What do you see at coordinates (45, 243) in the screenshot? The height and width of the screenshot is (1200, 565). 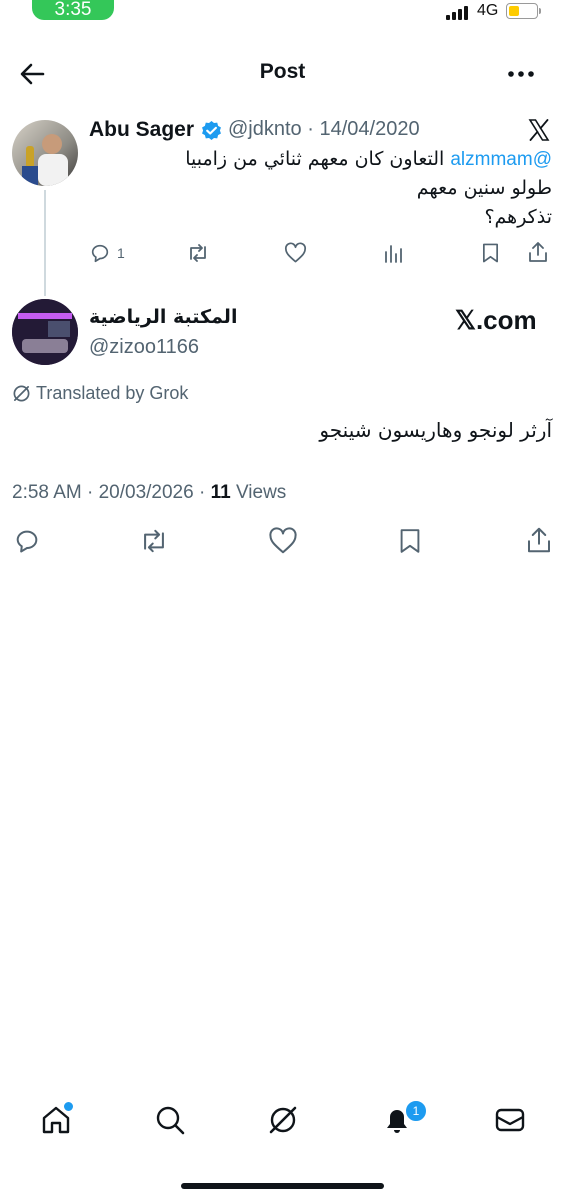 I see `thread-connector` at bounding box center [45, 243].